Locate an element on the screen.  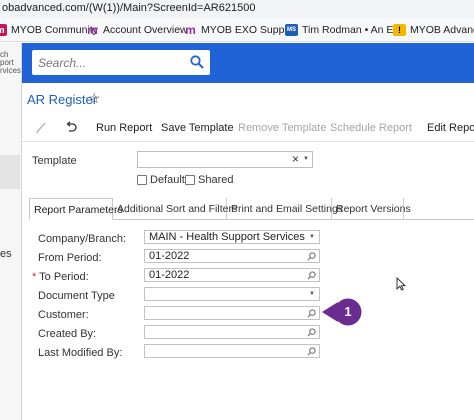
company-logo: ch port rvices is located at coordinates (10, 62).